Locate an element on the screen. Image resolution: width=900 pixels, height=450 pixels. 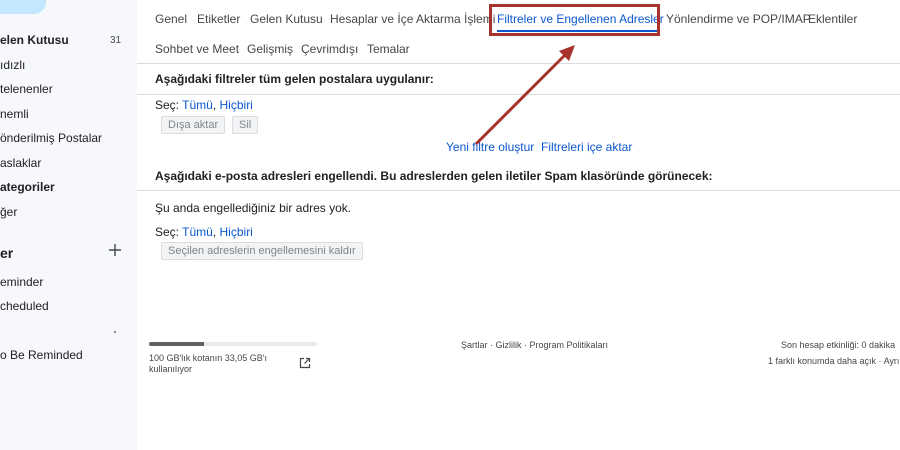
sidebar-label-to-be-reminded: o Be Reminded is located at coordinates (41, 355).